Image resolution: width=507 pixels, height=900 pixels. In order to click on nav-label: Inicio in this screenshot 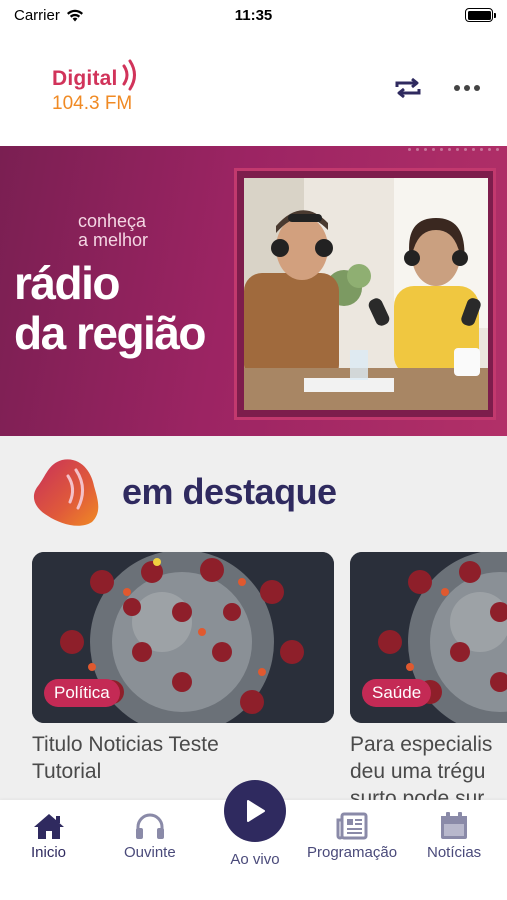, I will do `click(49, 852)`.